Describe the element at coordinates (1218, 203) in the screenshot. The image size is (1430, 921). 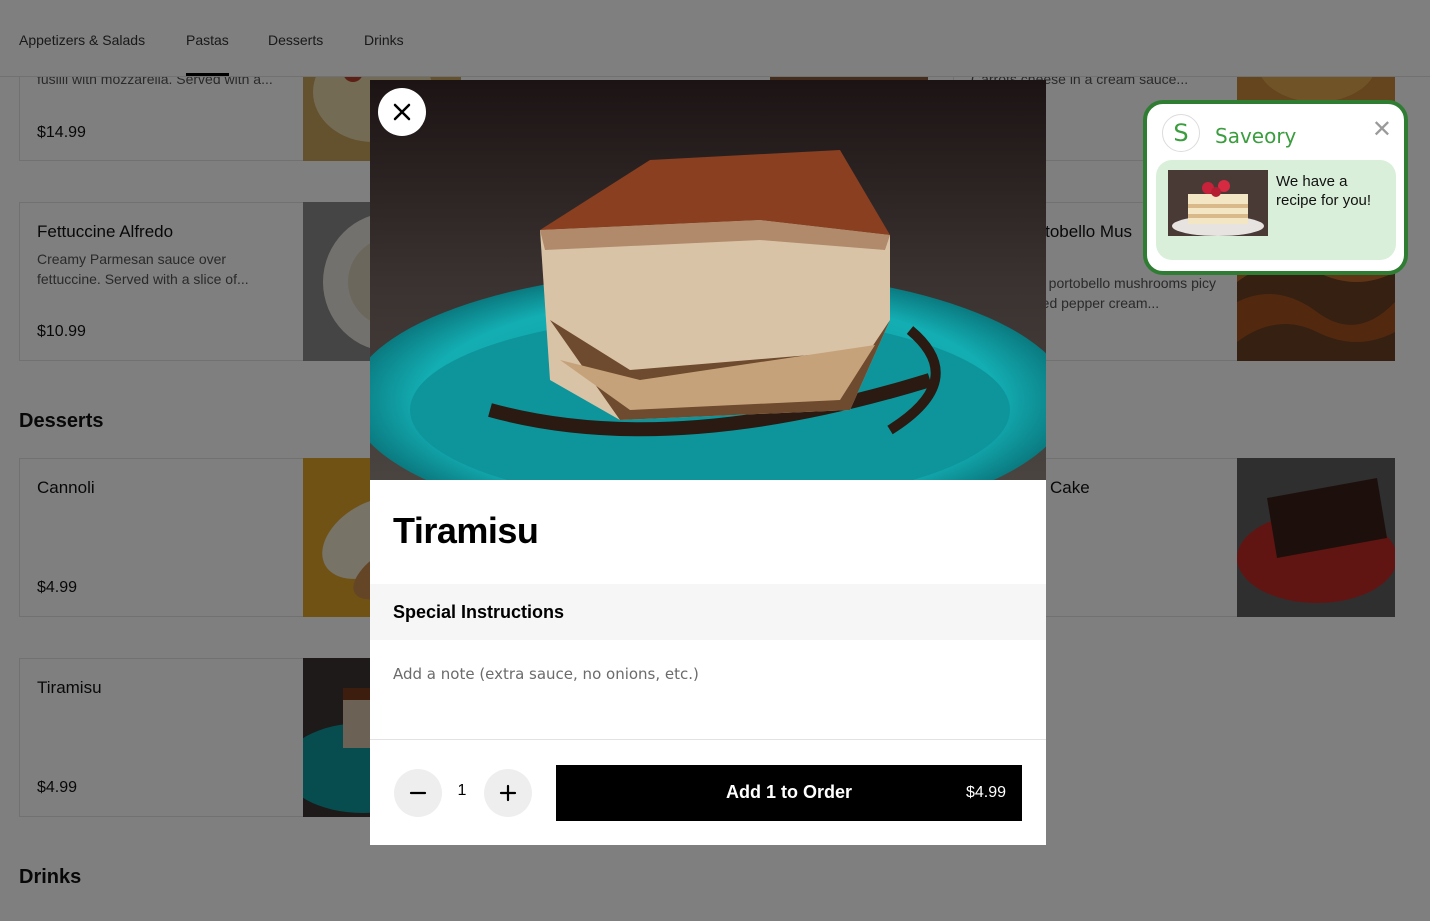
I see `recipe-thumbnail` at that location.